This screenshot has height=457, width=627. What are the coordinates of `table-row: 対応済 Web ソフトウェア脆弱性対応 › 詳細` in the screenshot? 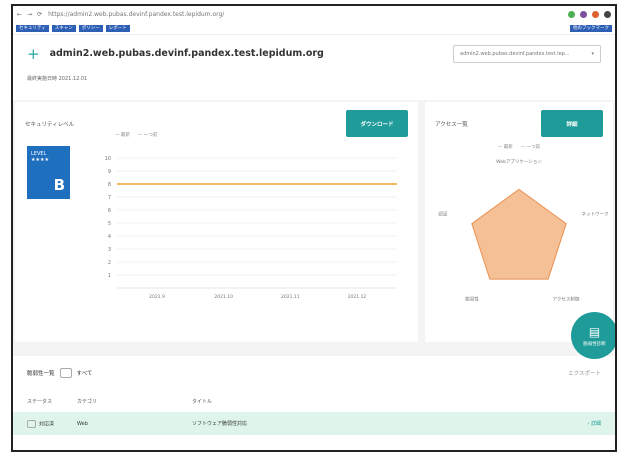 It's located at (314, 423).